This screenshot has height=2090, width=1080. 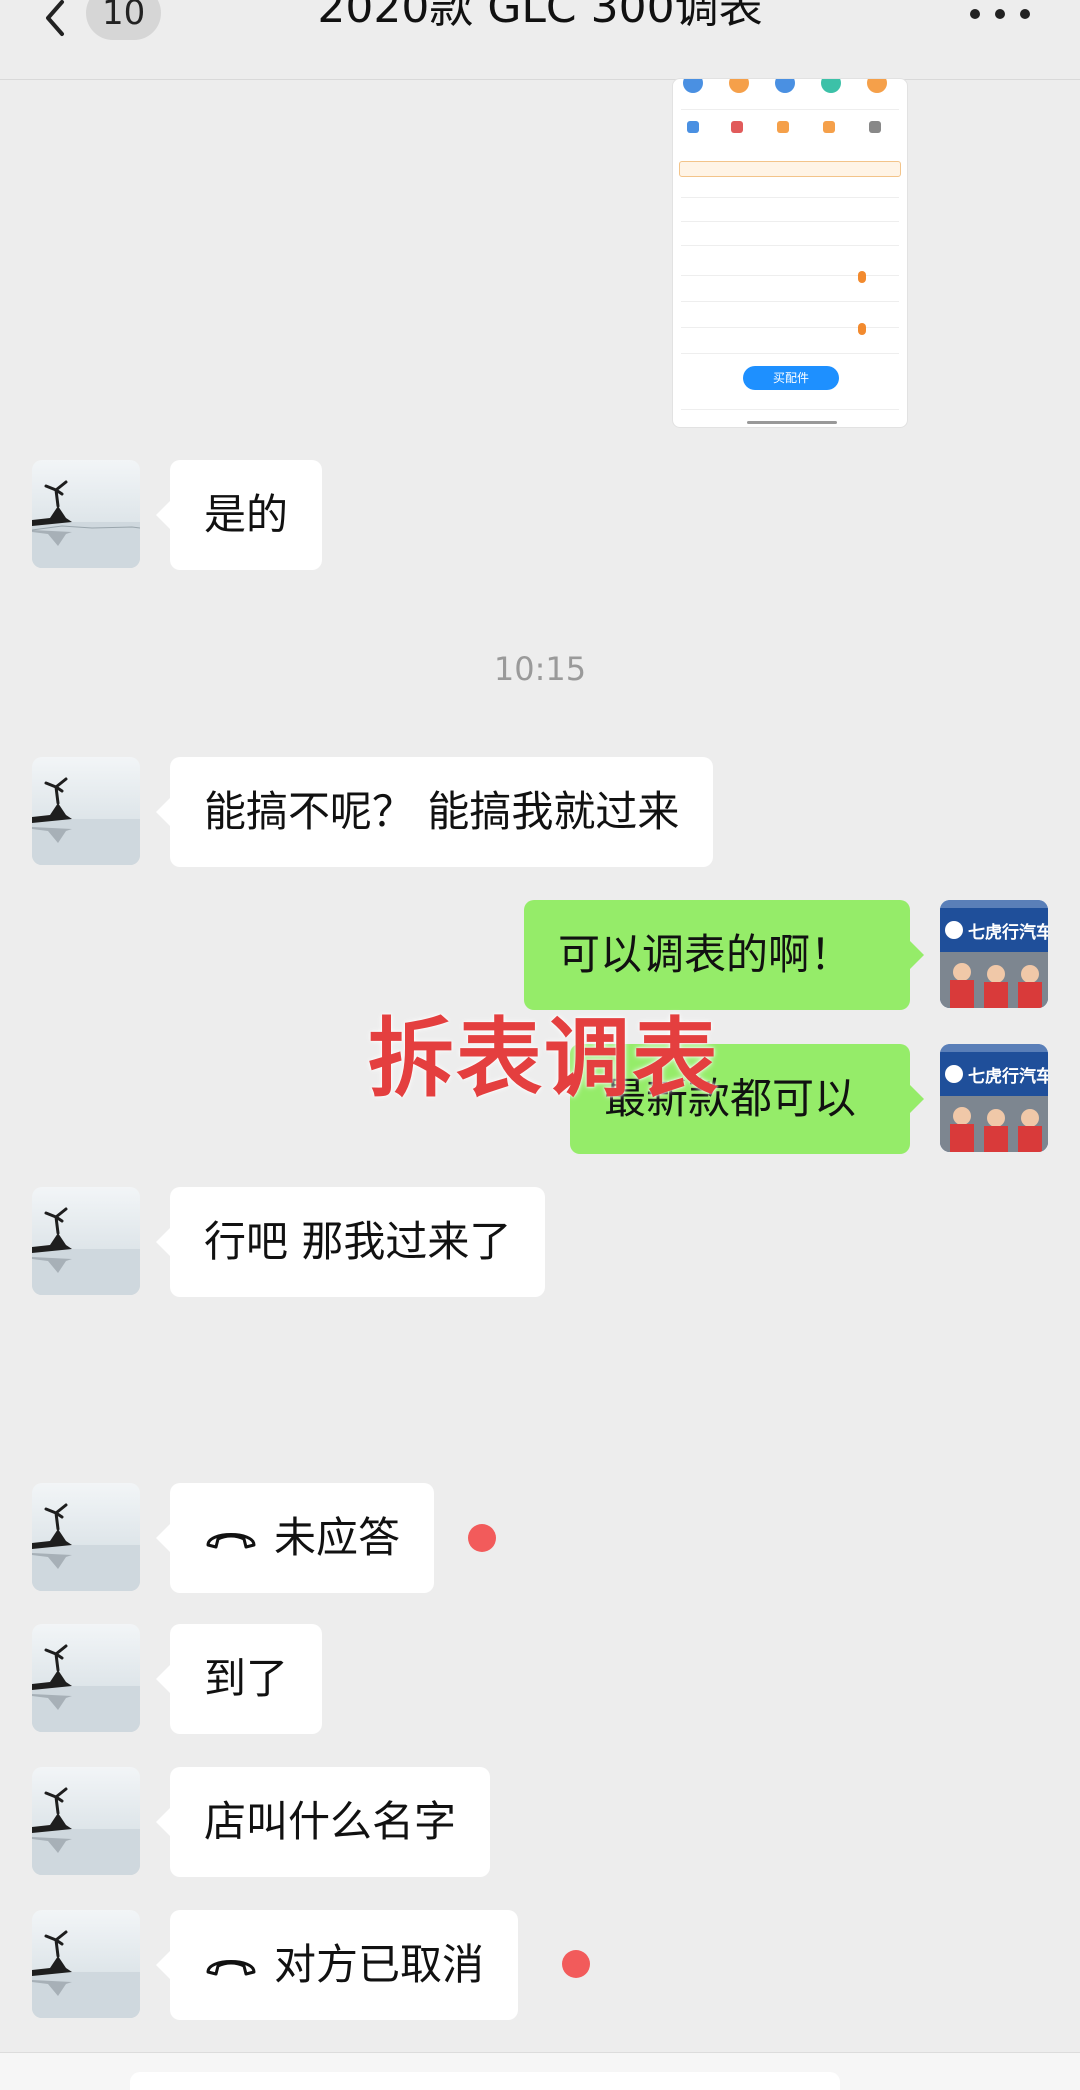 What do you see at coordinates (323, 1822) in the screenshot?
I see `message-bubble: 店叫什么名字` at bounding box center [323, 1822].